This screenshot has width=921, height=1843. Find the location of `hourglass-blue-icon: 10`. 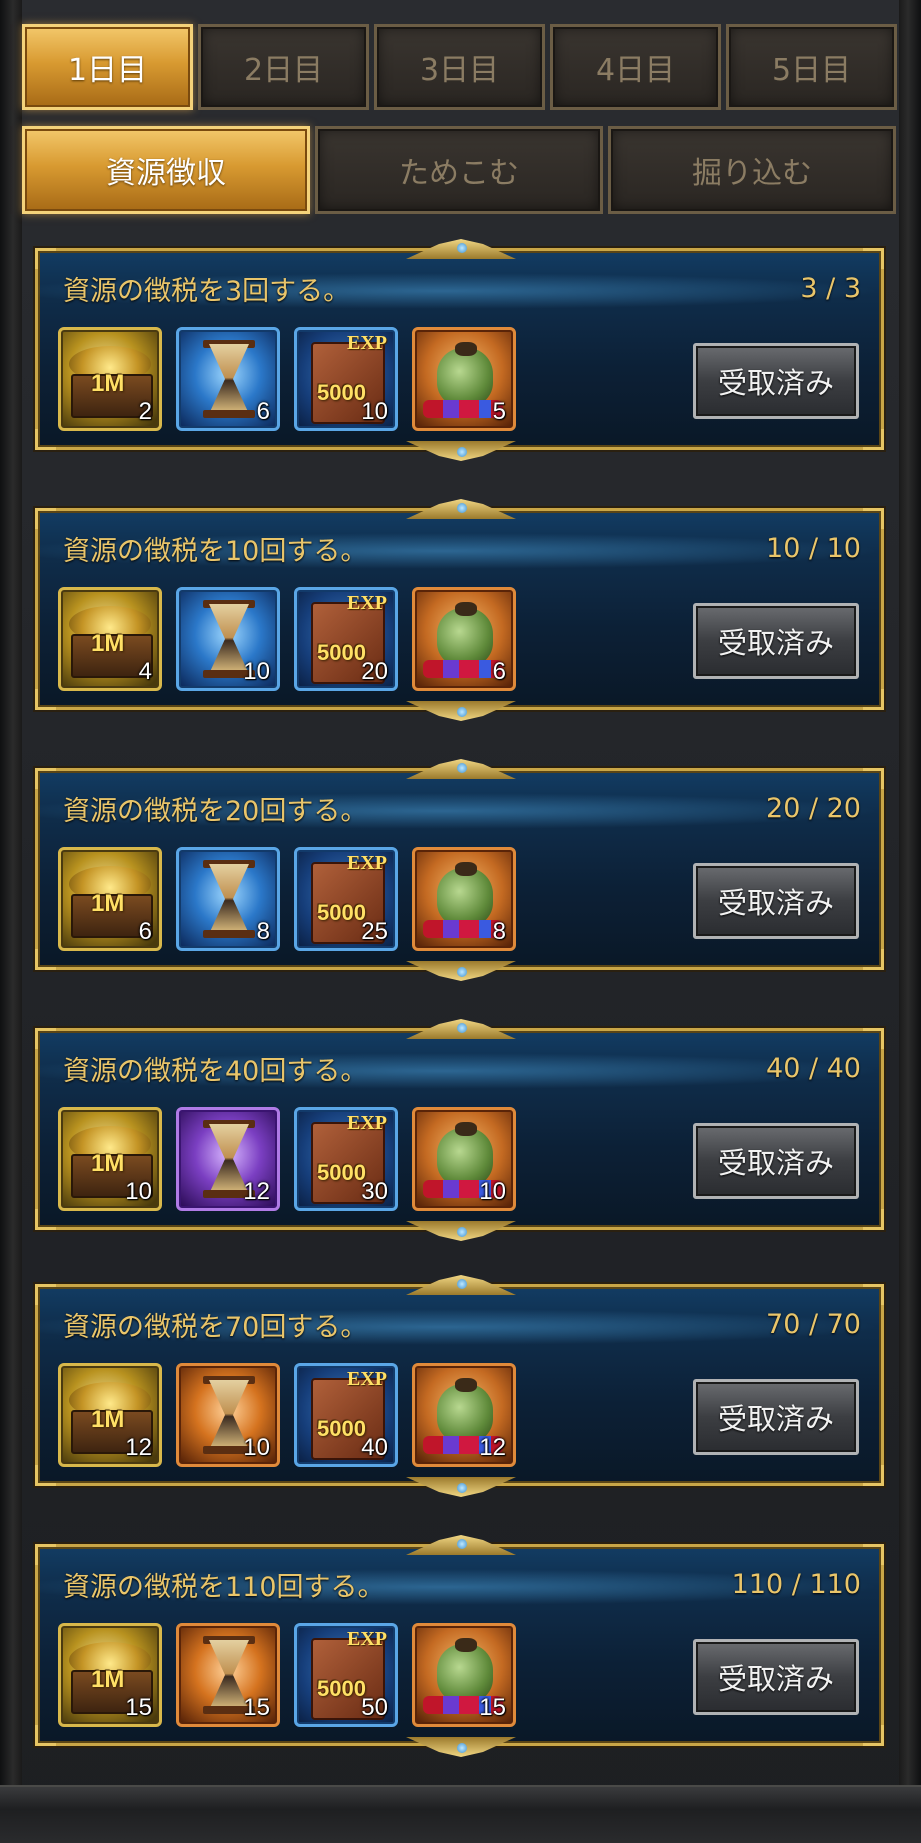

hourglass-blue-icon: 10 is located at coordinates (228, 639).